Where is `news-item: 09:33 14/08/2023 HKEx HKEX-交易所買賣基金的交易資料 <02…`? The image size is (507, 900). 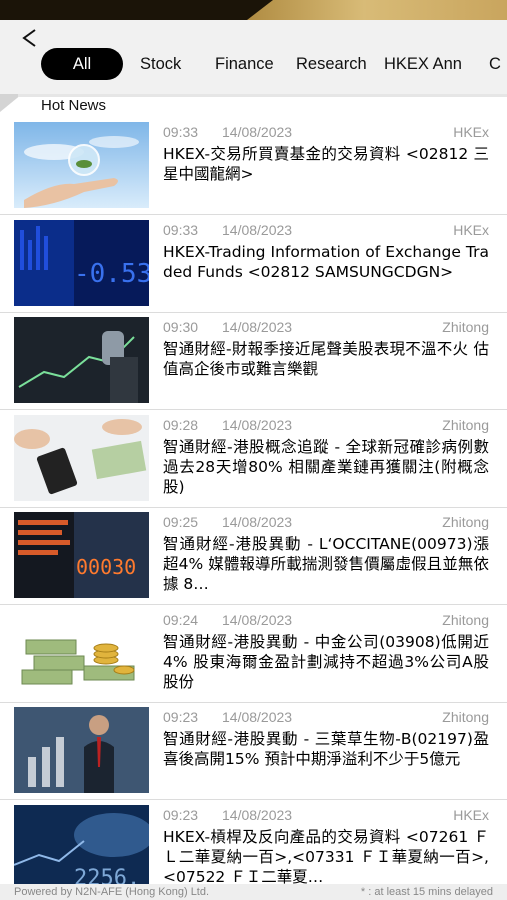 news-item: 09:33 14/08/2023 HKEx HKEX-交易所買賣基金的交易資料 <02… is located at coordinates (253, 166).